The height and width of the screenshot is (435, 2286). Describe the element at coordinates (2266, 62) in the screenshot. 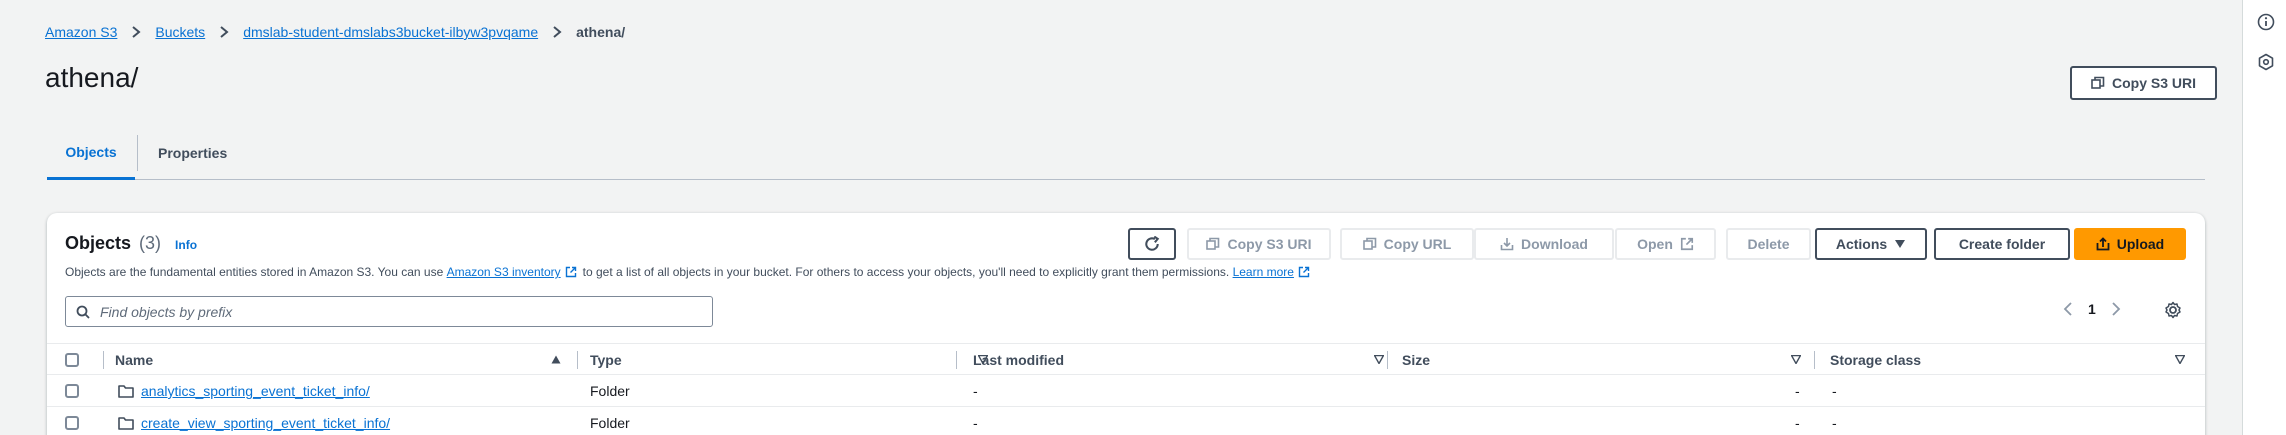

I see `help-hexagon-icon` at that location.